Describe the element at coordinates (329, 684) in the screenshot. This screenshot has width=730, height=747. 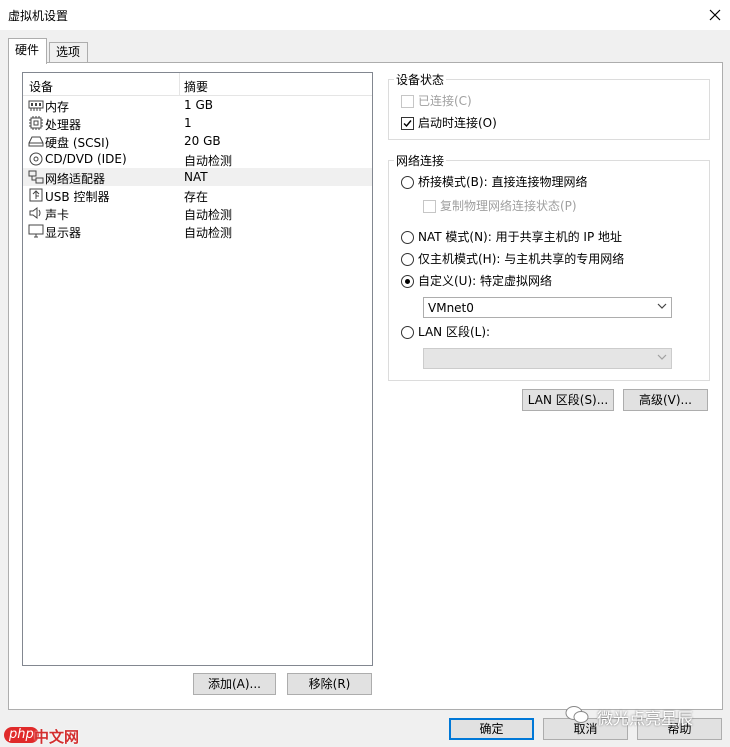
I see `remove-device-button: 移除(R)` at that location.